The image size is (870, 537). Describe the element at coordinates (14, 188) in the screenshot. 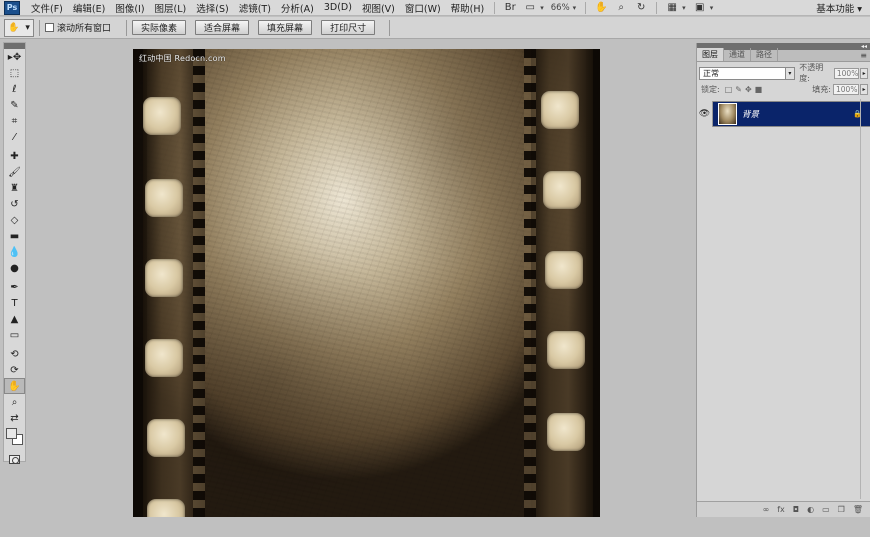

I see `clone-stamp-tool-icon: ♜` at that location.